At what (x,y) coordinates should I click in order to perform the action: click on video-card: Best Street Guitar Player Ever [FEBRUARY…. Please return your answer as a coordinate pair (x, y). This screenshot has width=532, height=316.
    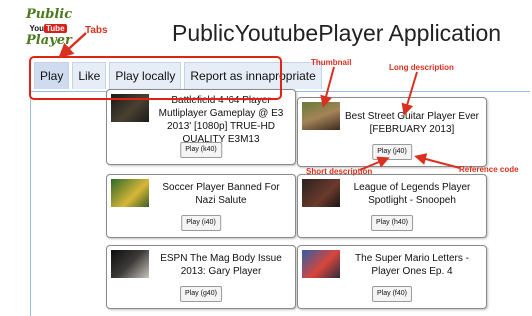
    Looking at the image, I should click on (392, 132).